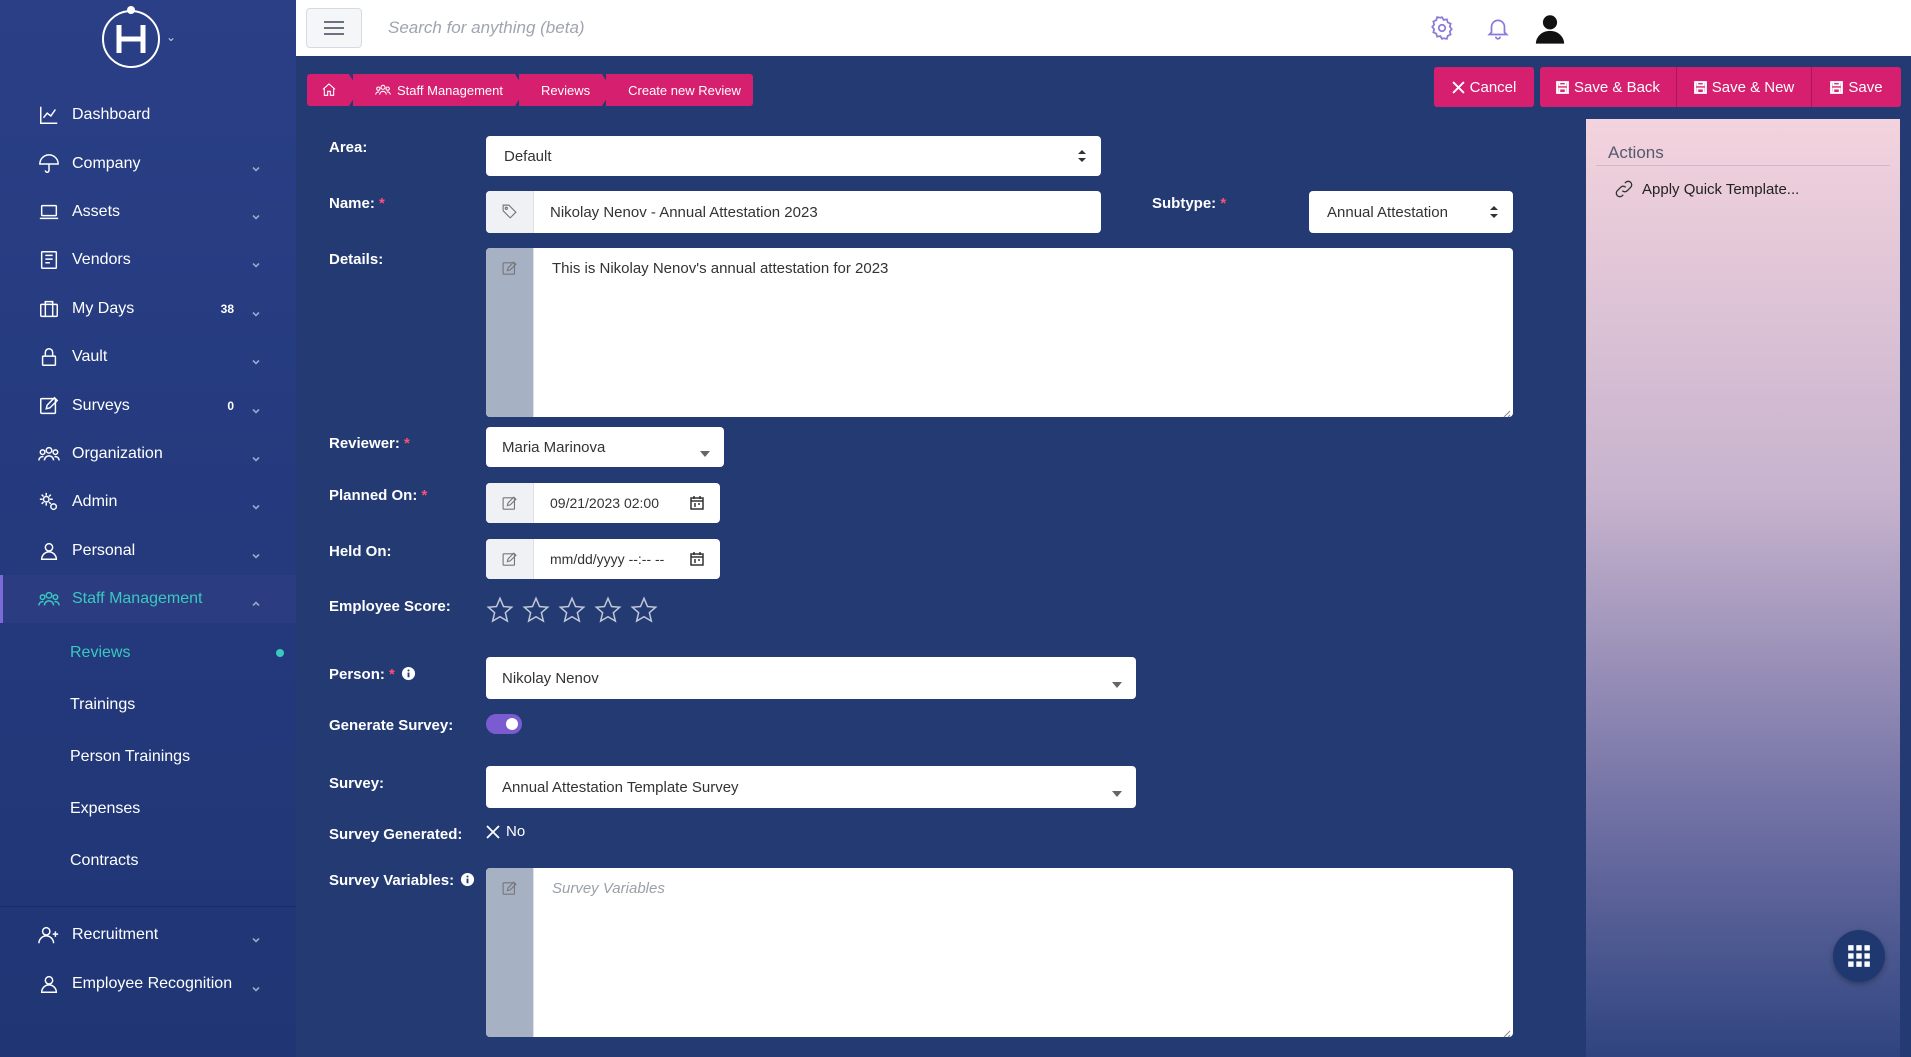 The image size is (1911, 1057). Describe the element at coordinates (793, 156) in the screenshot. I see `area-select: Default` at that location.